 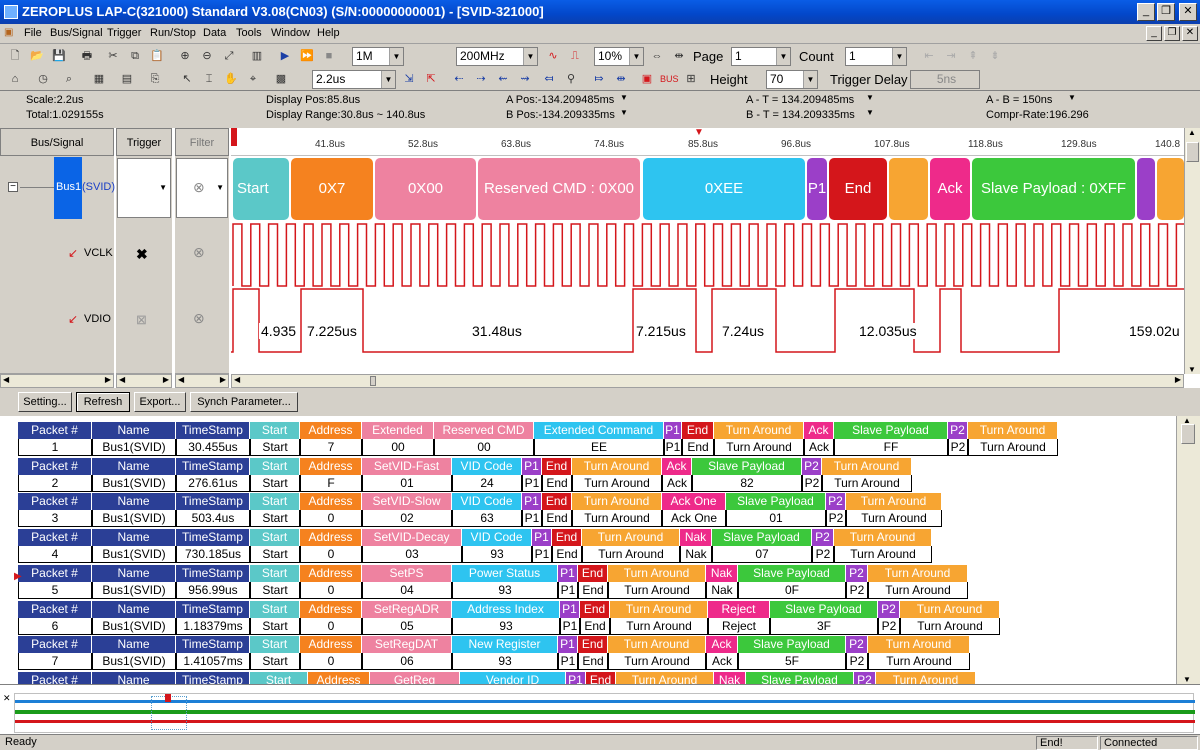 I want to click on packet-field-value: 24, so click(x=487, y=483).